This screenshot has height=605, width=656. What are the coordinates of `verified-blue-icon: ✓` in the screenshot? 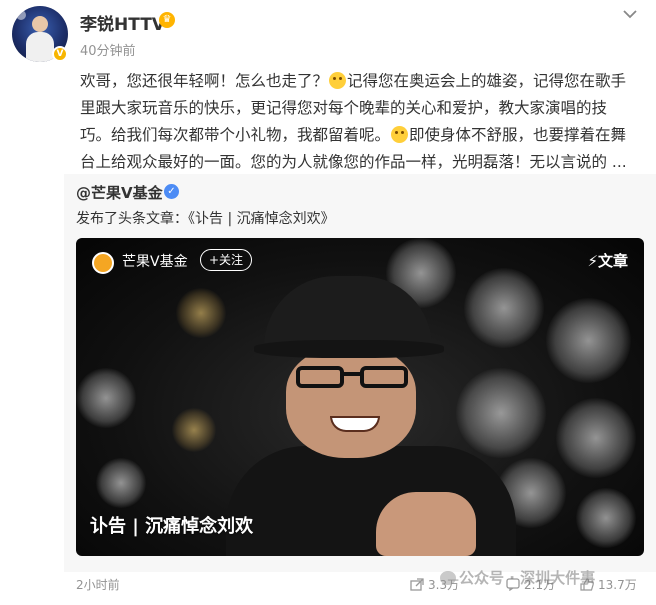 It's located at (171, 191).